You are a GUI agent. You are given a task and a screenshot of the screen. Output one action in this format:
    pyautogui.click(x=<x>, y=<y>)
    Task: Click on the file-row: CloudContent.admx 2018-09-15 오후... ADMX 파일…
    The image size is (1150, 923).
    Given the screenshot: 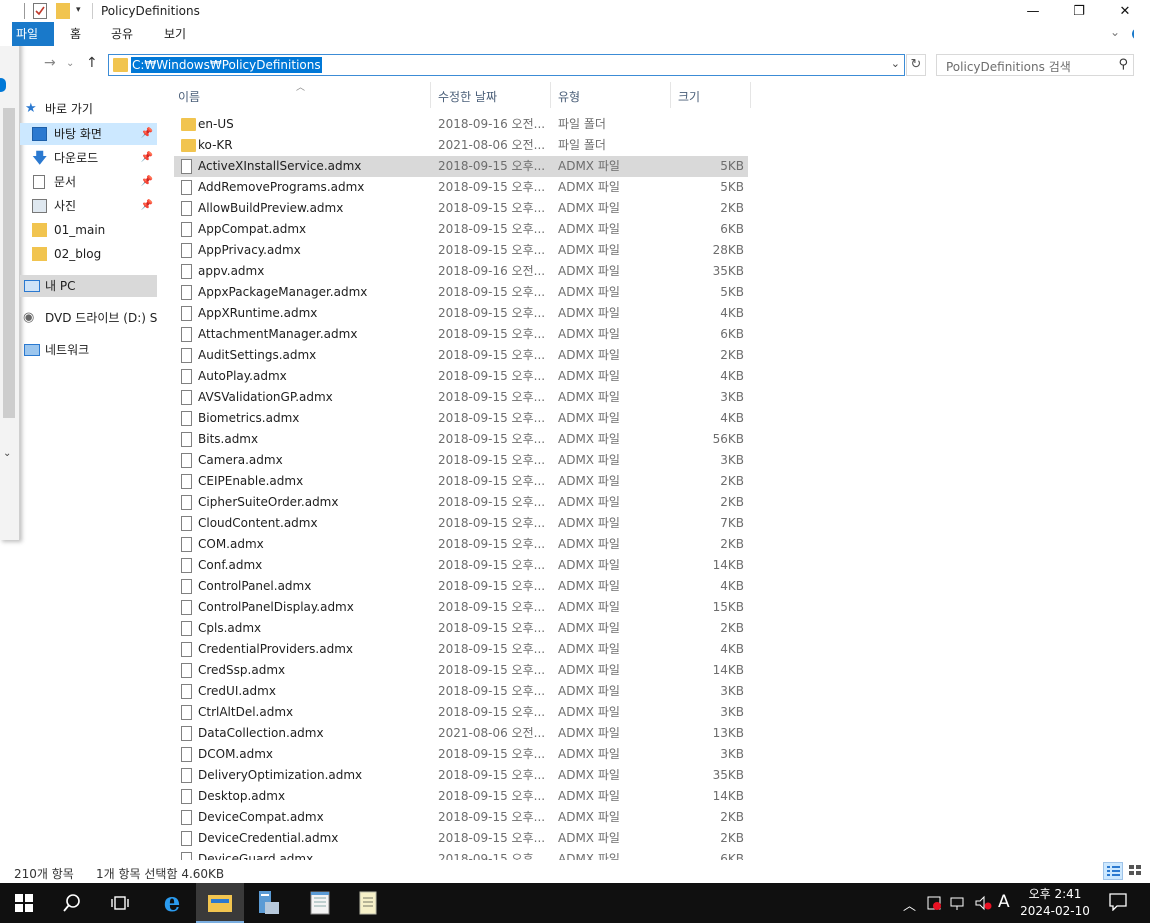 What is the action you would take?
    pyautogui.click(x=461, y=523)
    